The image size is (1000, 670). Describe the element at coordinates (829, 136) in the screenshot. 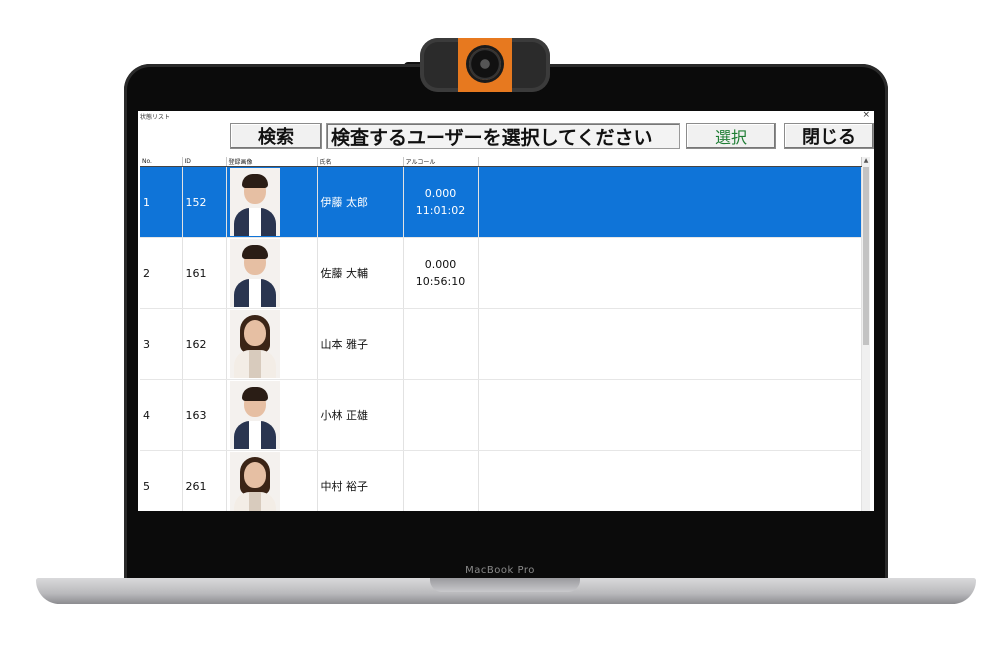

I see `close-button: 閉じる` at that location.